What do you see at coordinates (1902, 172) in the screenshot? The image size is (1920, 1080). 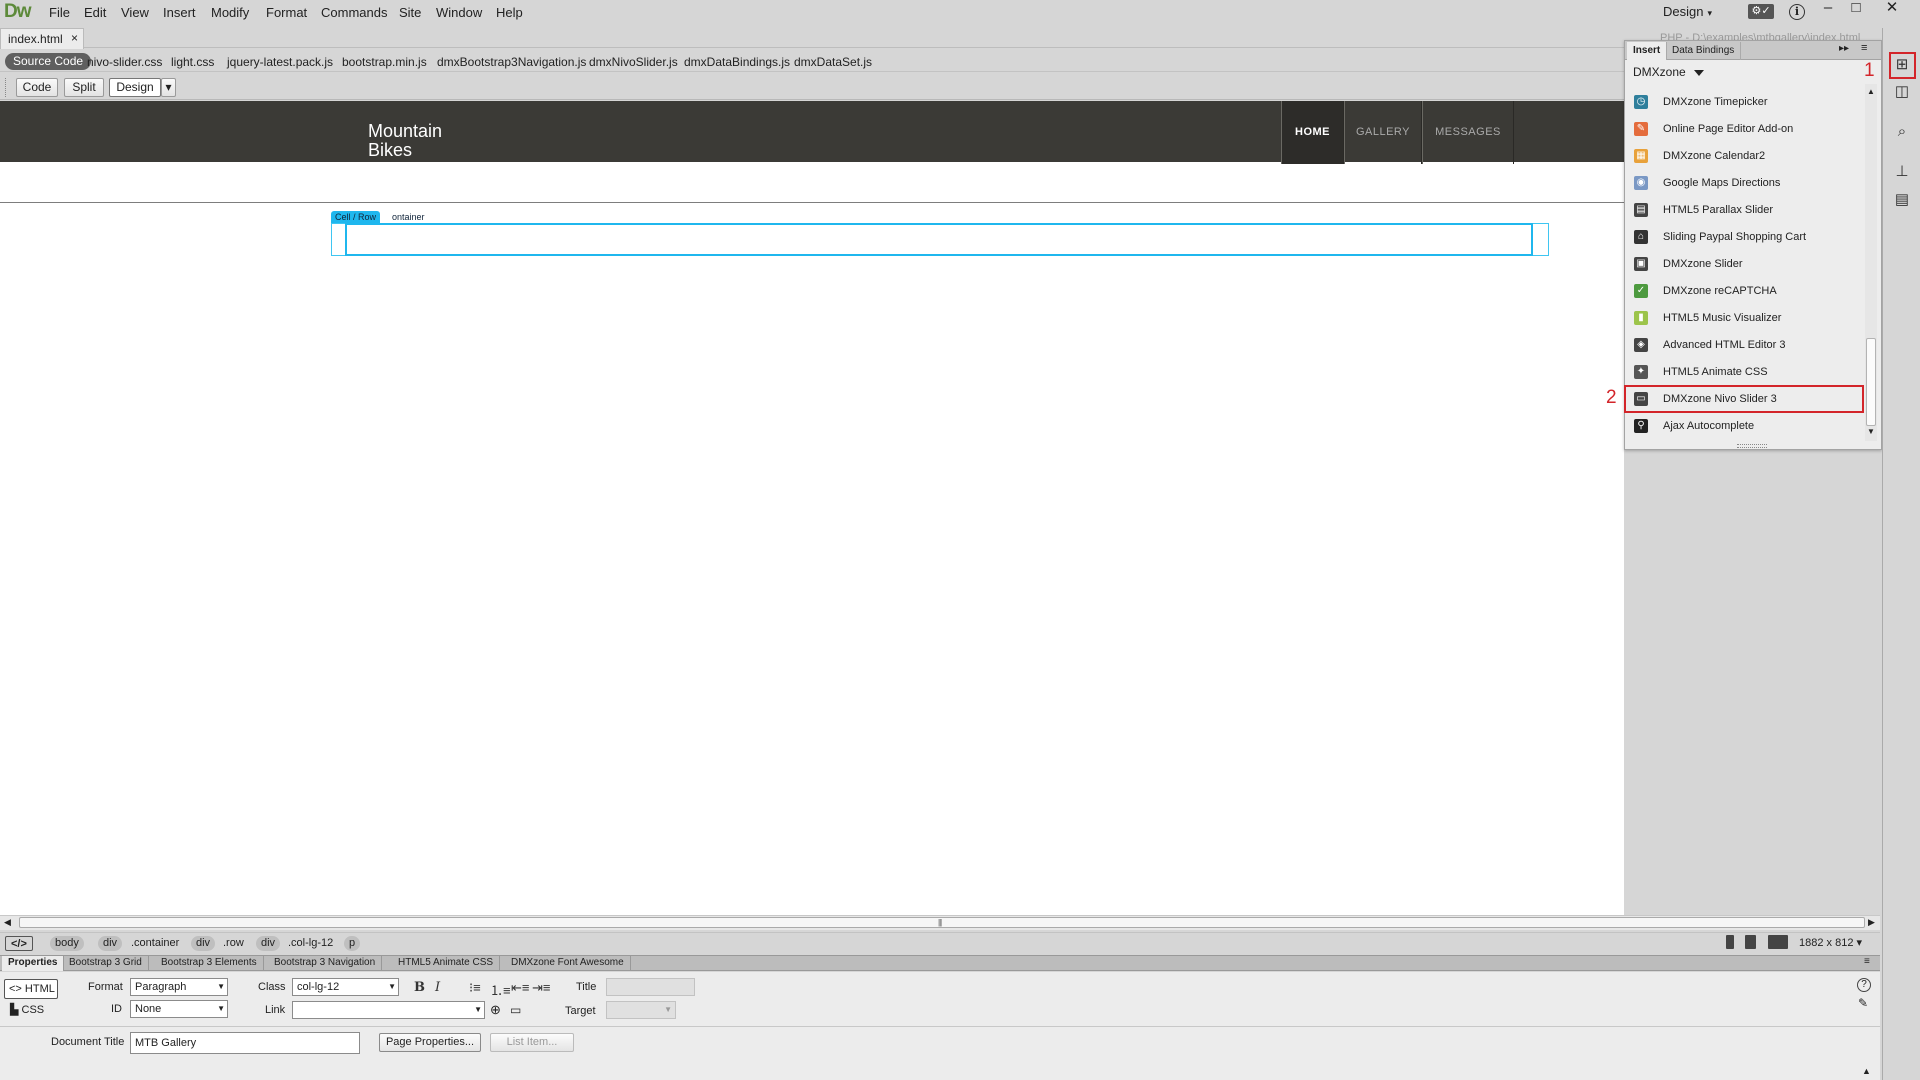 I see `sitemap-icon: ⊥` at bounding box center [1902, 172].